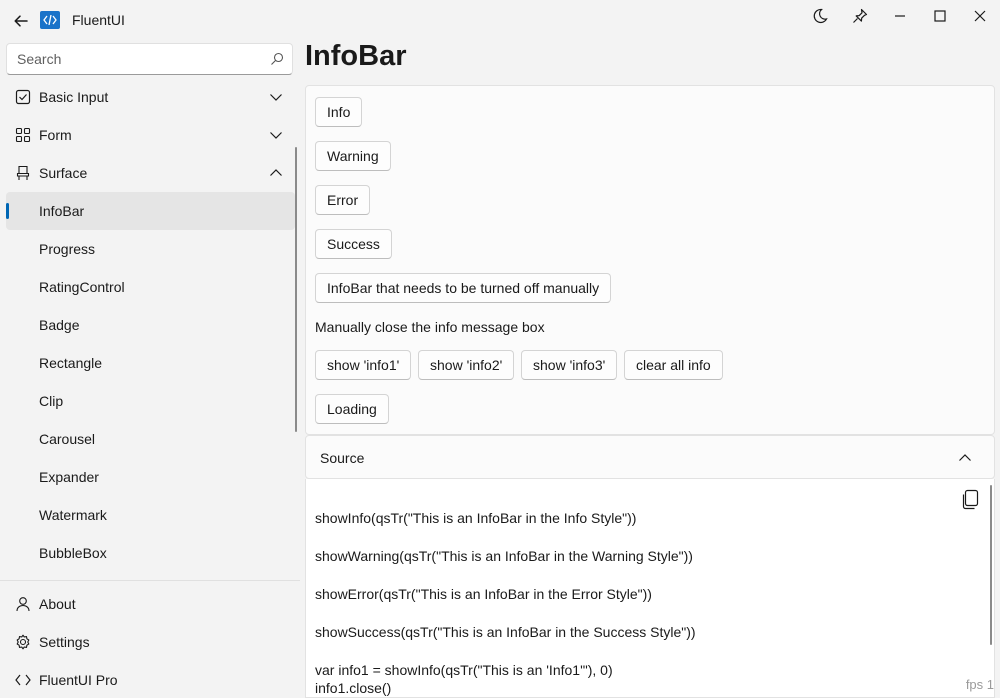 This screenshot has height=698, width=1000. What do you see at coordinates (150, 580) in the screenshot?
I see `sidebar-divider` at bounding box center [150, 580].